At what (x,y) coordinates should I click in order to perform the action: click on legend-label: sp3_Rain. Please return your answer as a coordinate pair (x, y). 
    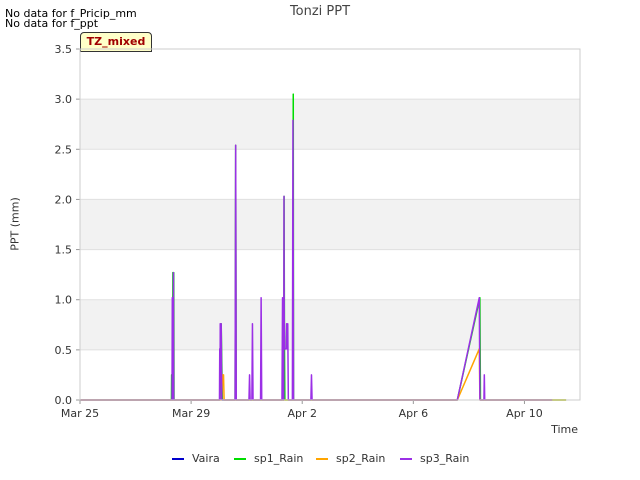
    Looking at the image, I should click on (445, 458).